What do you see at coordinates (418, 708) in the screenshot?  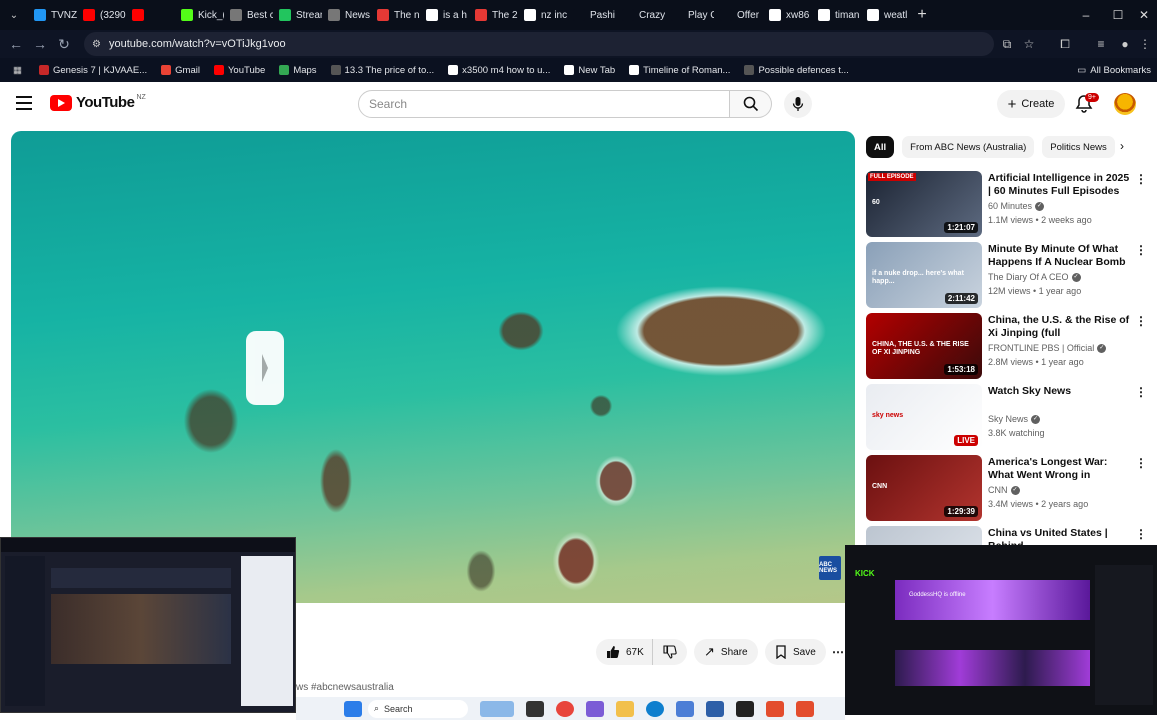 I see `taskbar-search: ⌕ Search` at bounding box center [418, 708].